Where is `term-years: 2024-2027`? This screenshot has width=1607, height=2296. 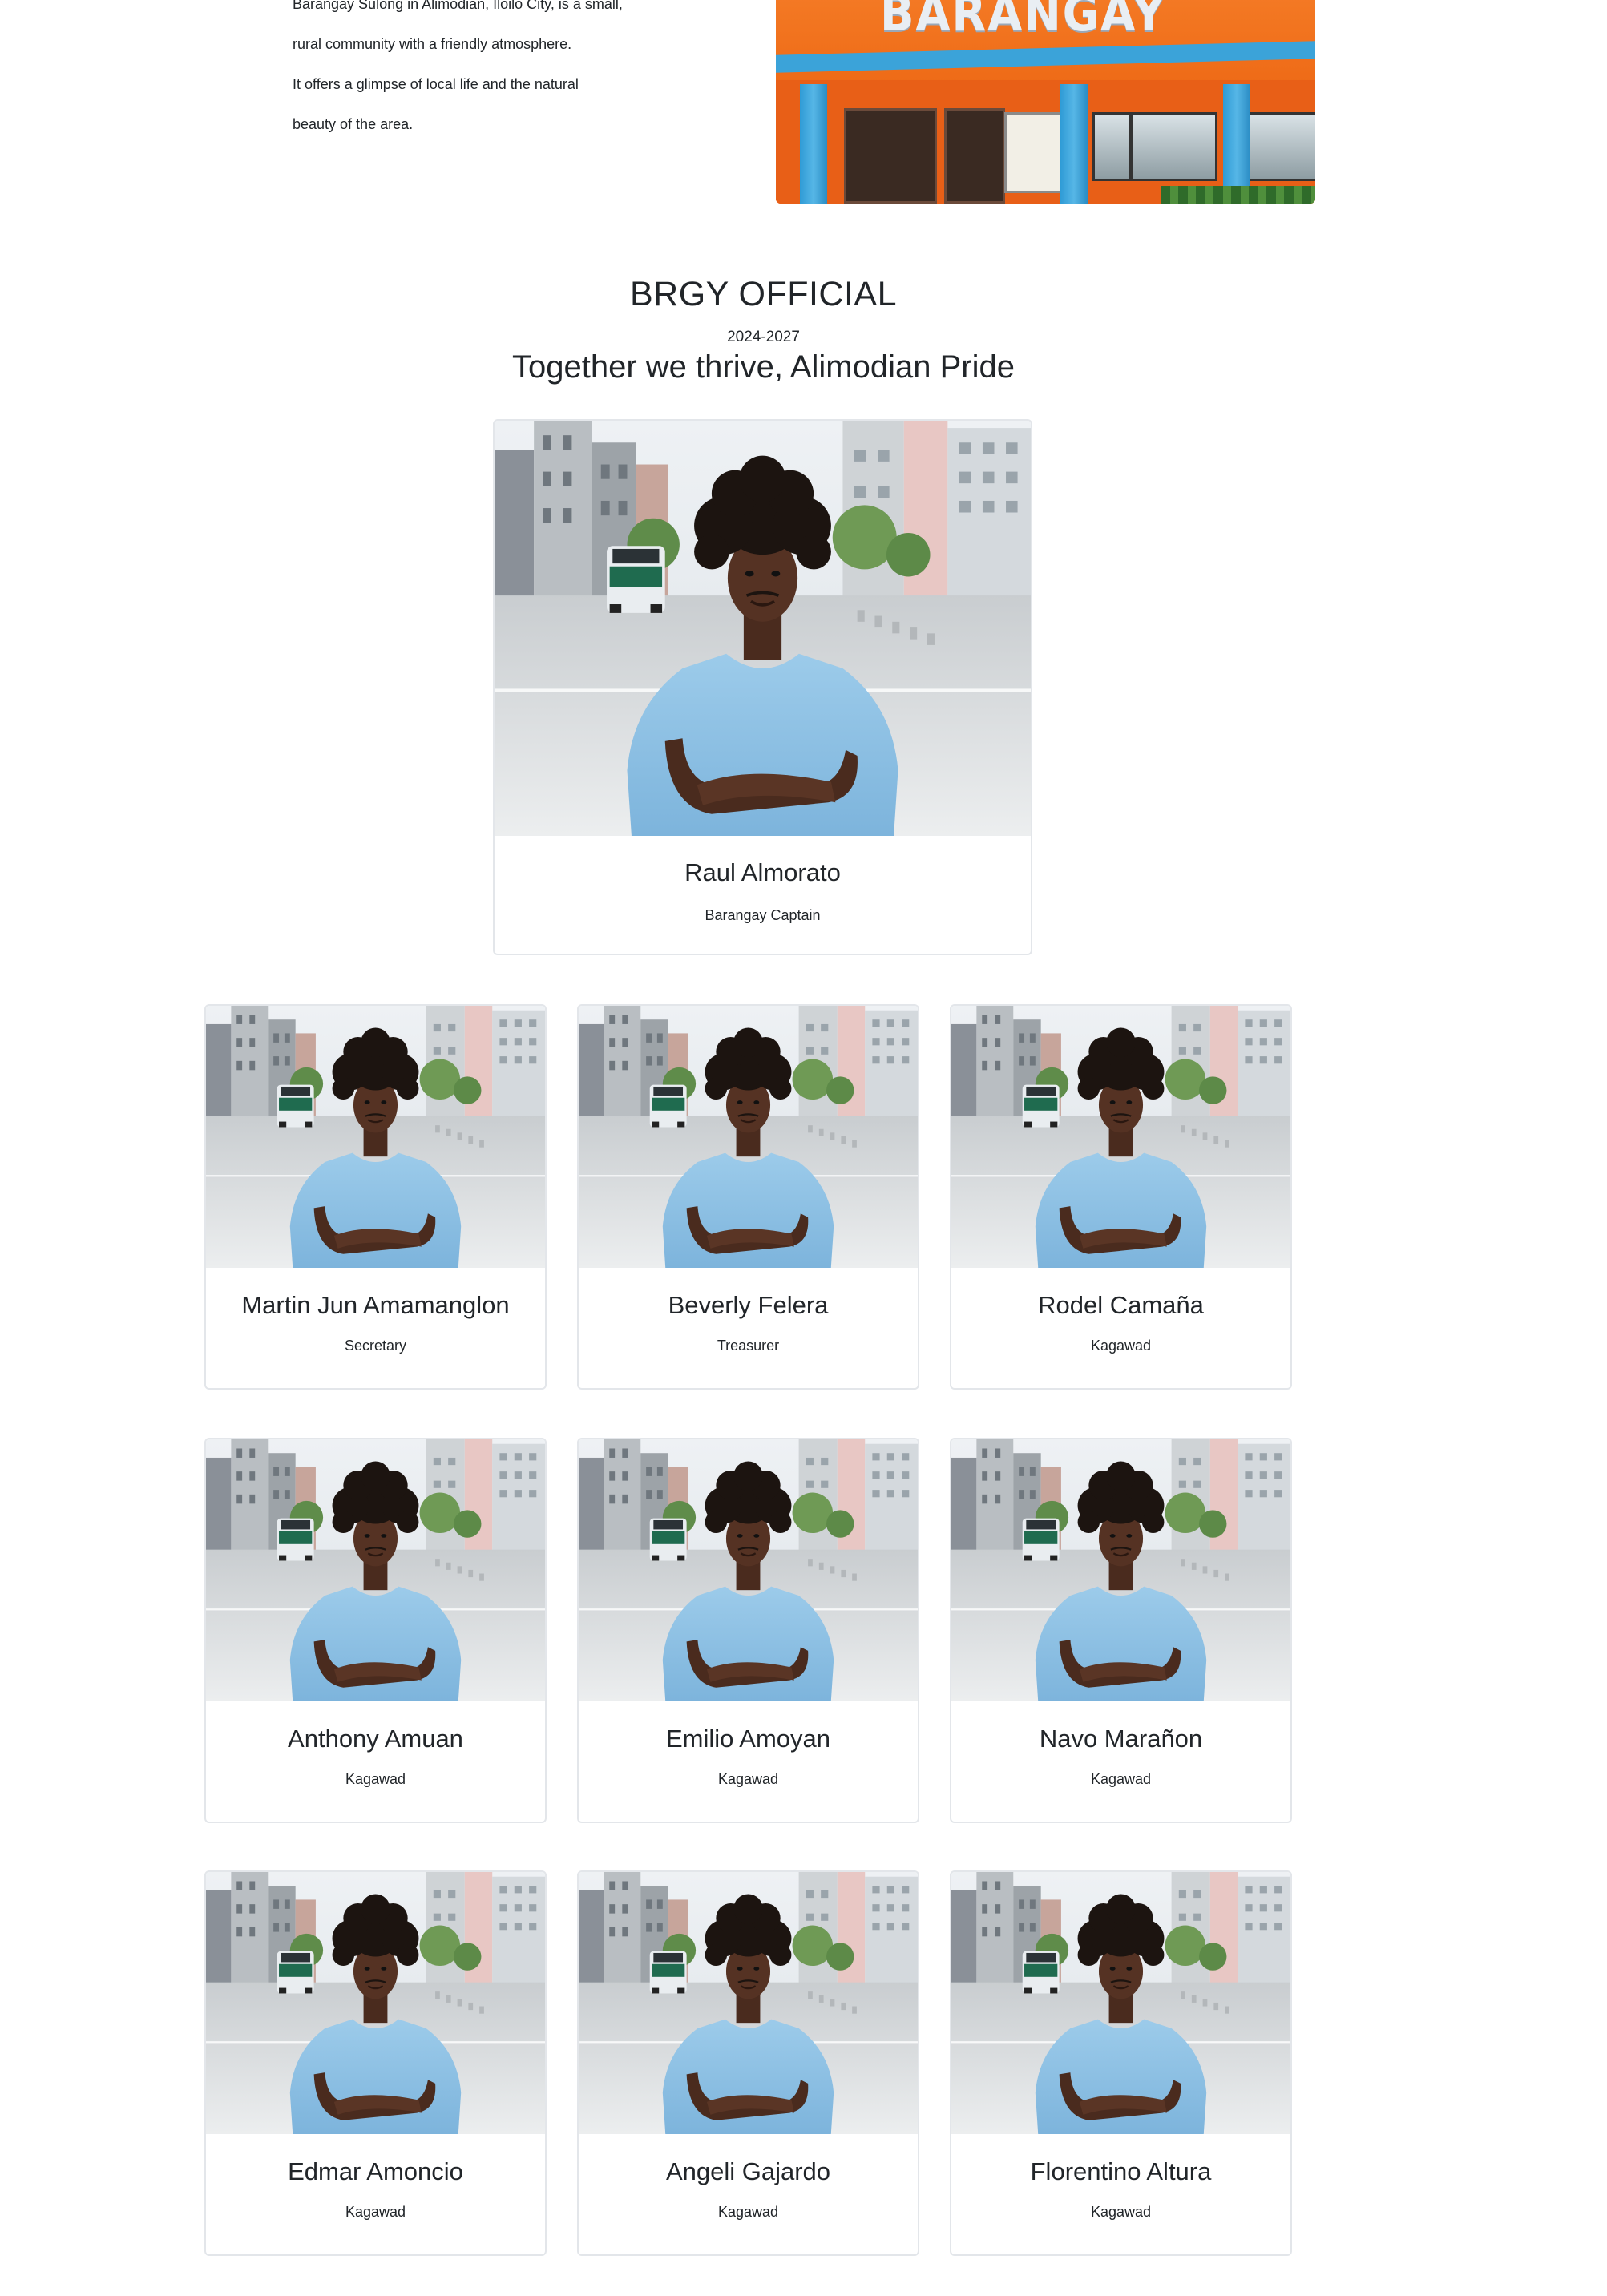
term-years: 2024-2027 is located at coordinates (763, 337).